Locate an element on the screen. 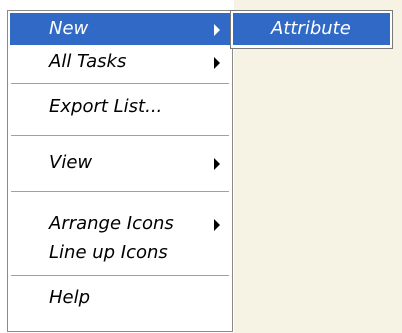  submenu-new: Attribute is located at coordinates (311, 29).